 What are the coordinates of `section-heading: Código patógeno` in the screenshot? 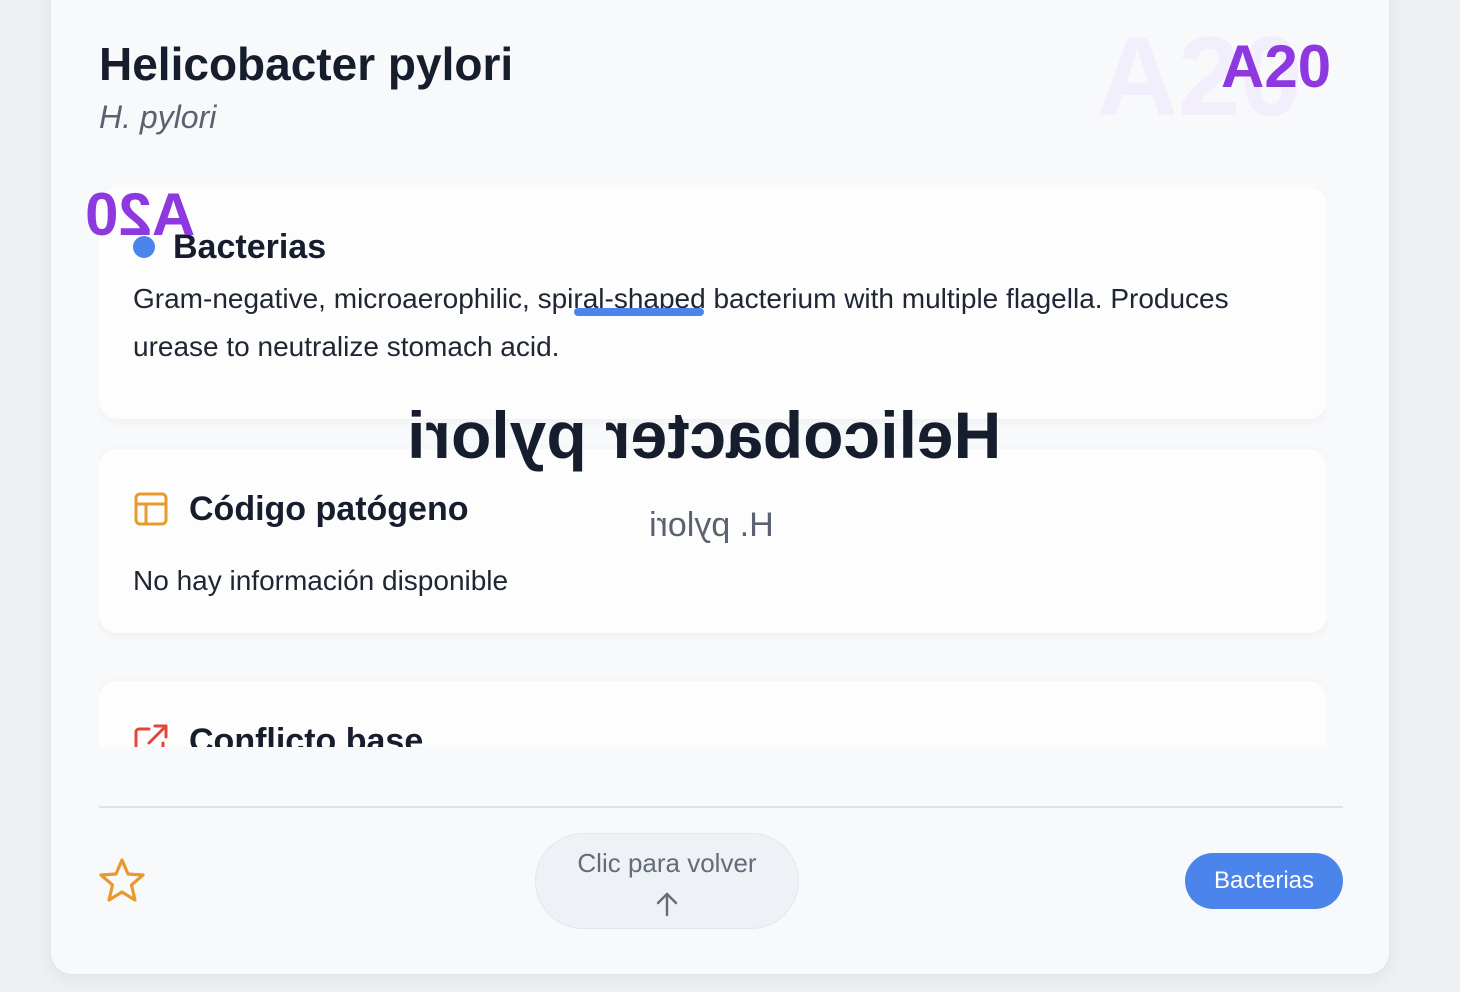 It's located at (329, 508).